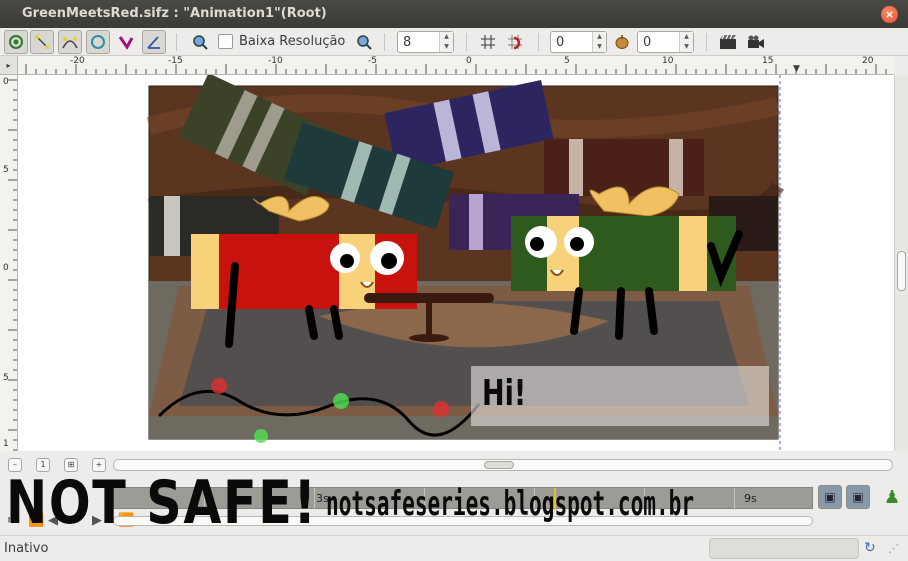  Describe the element at coordinates (364, 42) in the screenshot. I see `increase-resolution-icon` at that location.